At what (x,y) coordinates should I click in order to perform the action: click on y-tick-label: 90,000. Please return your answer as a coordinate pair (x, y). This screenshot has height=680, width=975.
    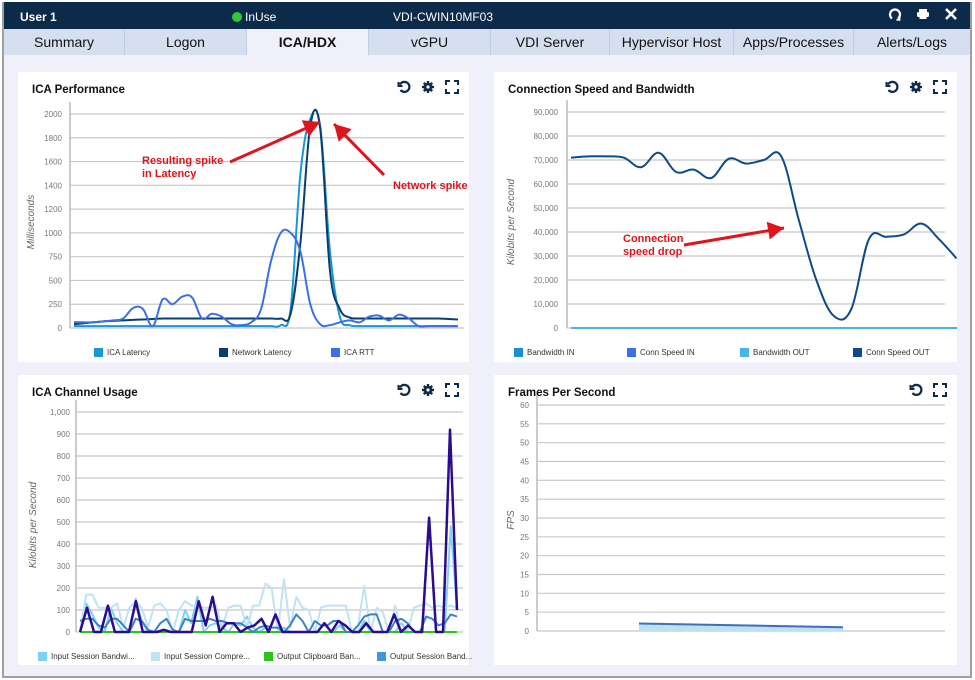
    Looking at the image, I should click on (546, 112).